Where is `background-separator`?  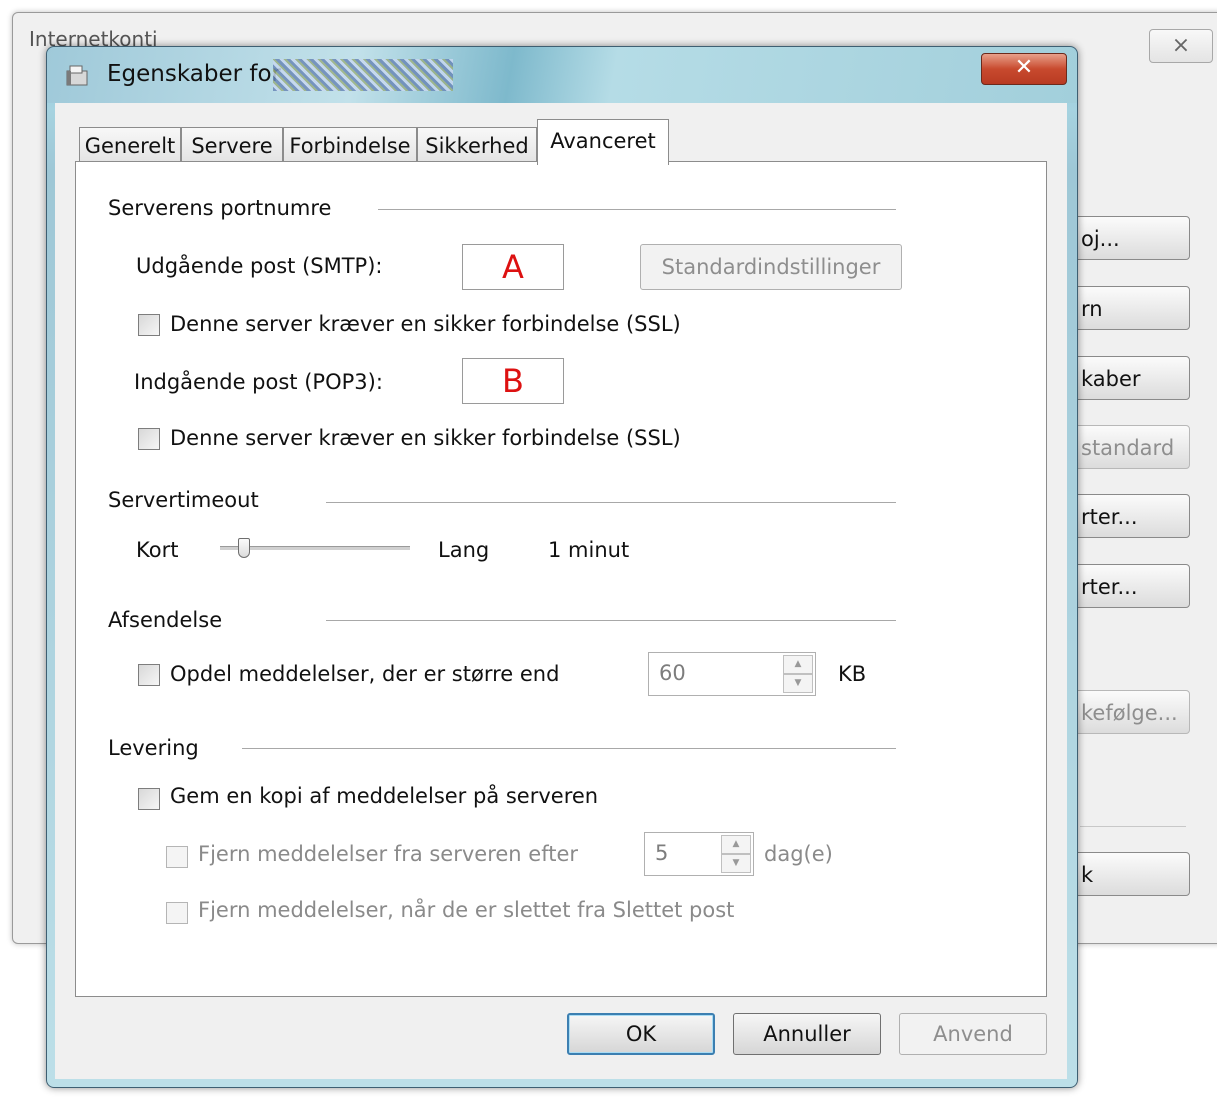
background-separator is located at coordinates (1133, 826).